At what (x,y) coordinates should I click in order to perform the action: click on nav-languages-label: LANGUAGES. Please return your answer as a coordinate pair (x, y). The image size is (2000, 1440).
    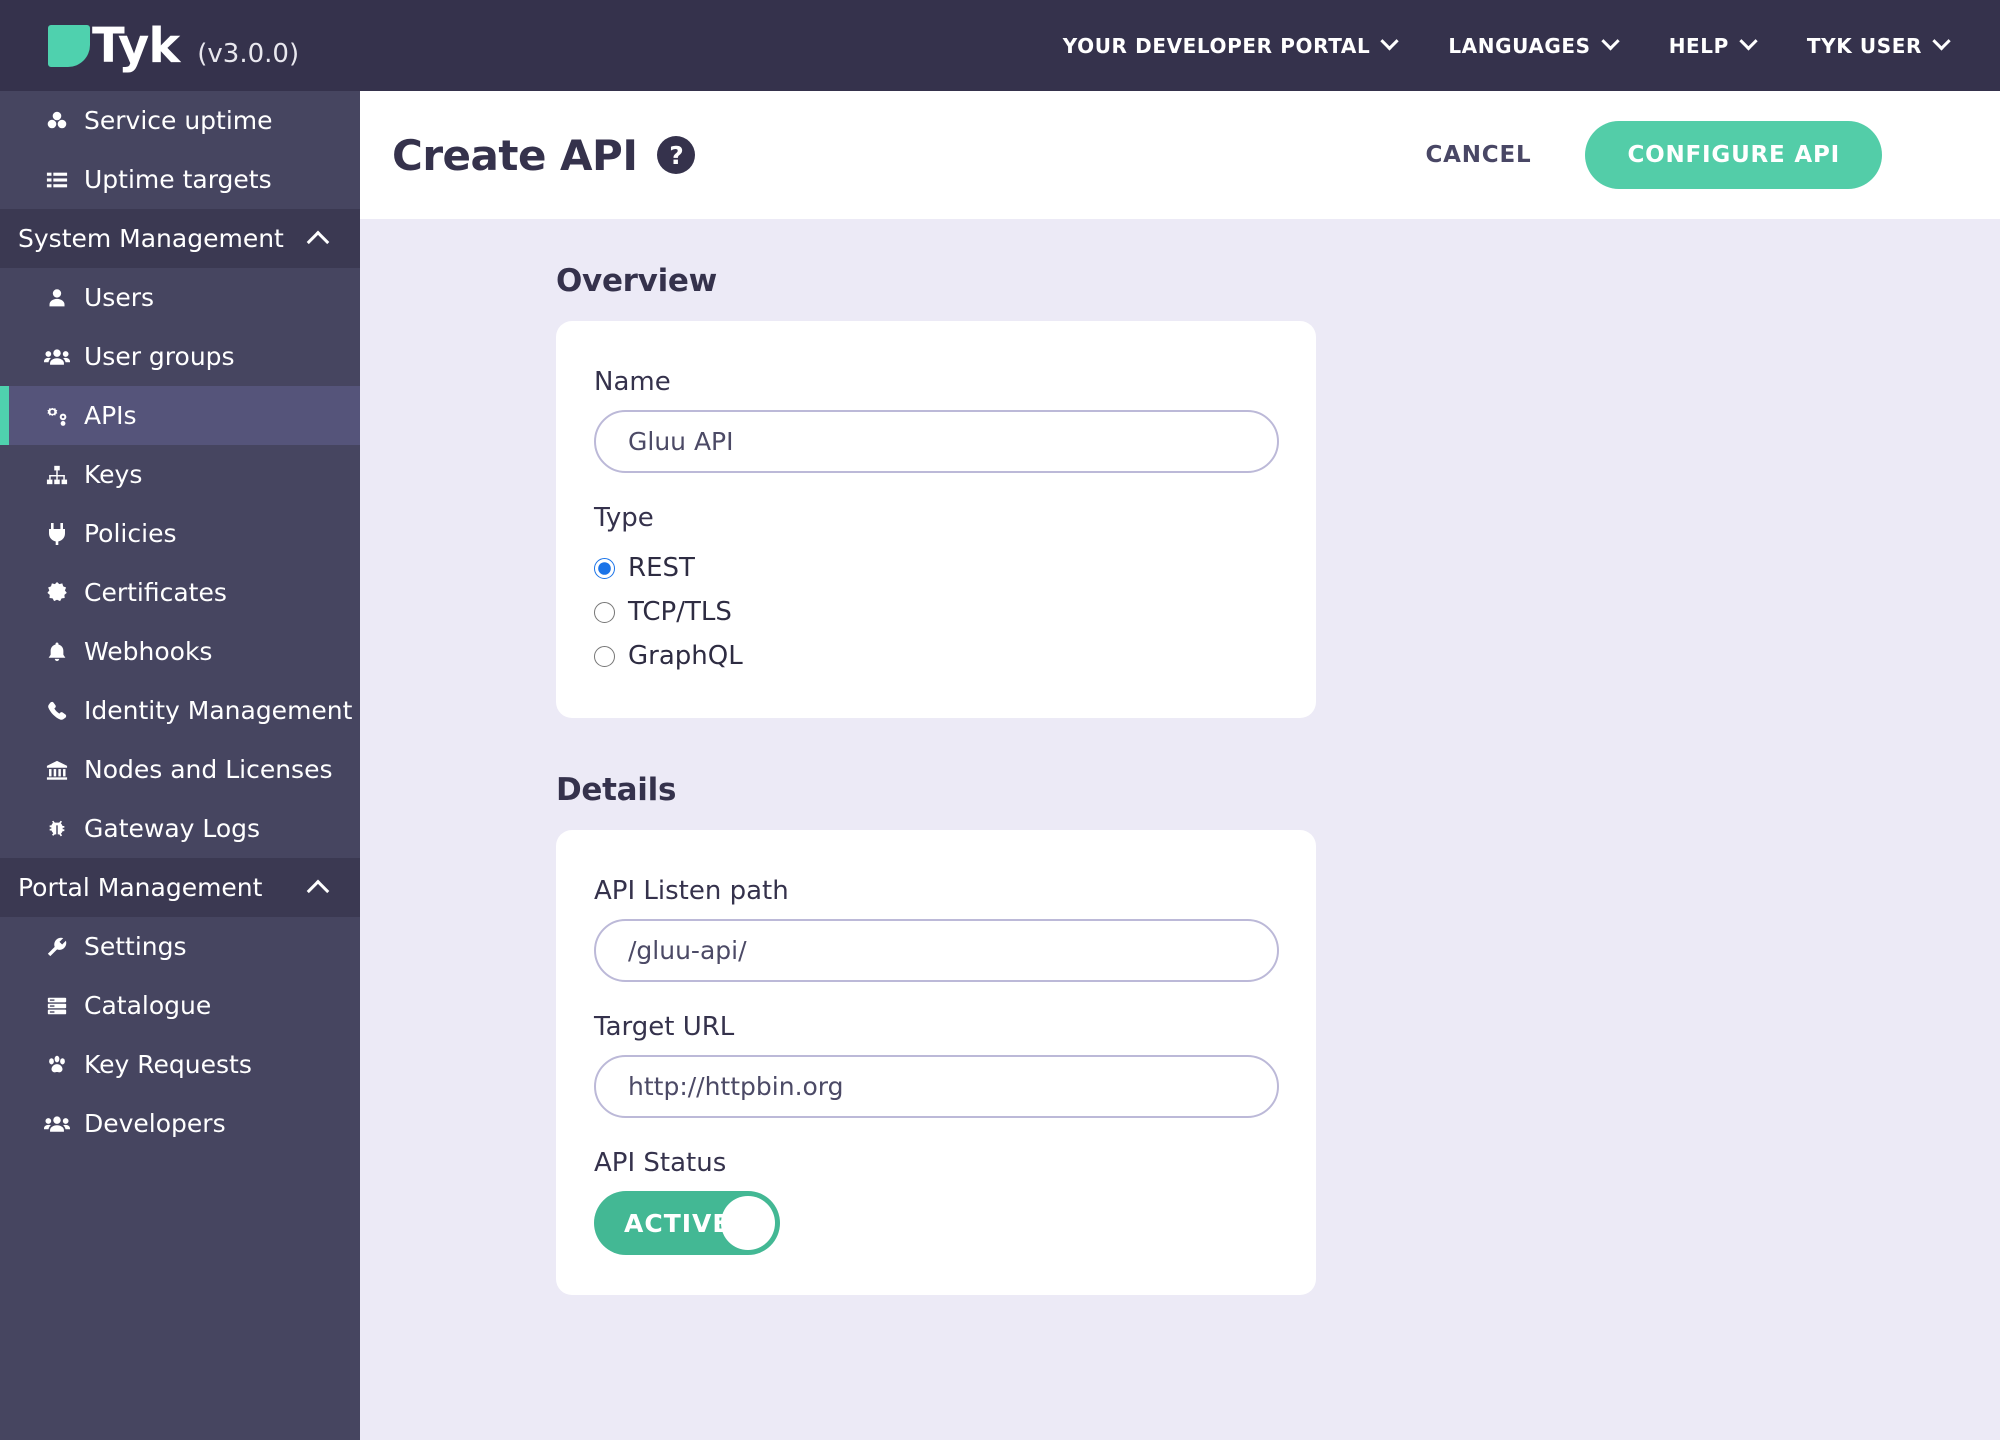
    Looking at the image, I should click on (1519, 45).